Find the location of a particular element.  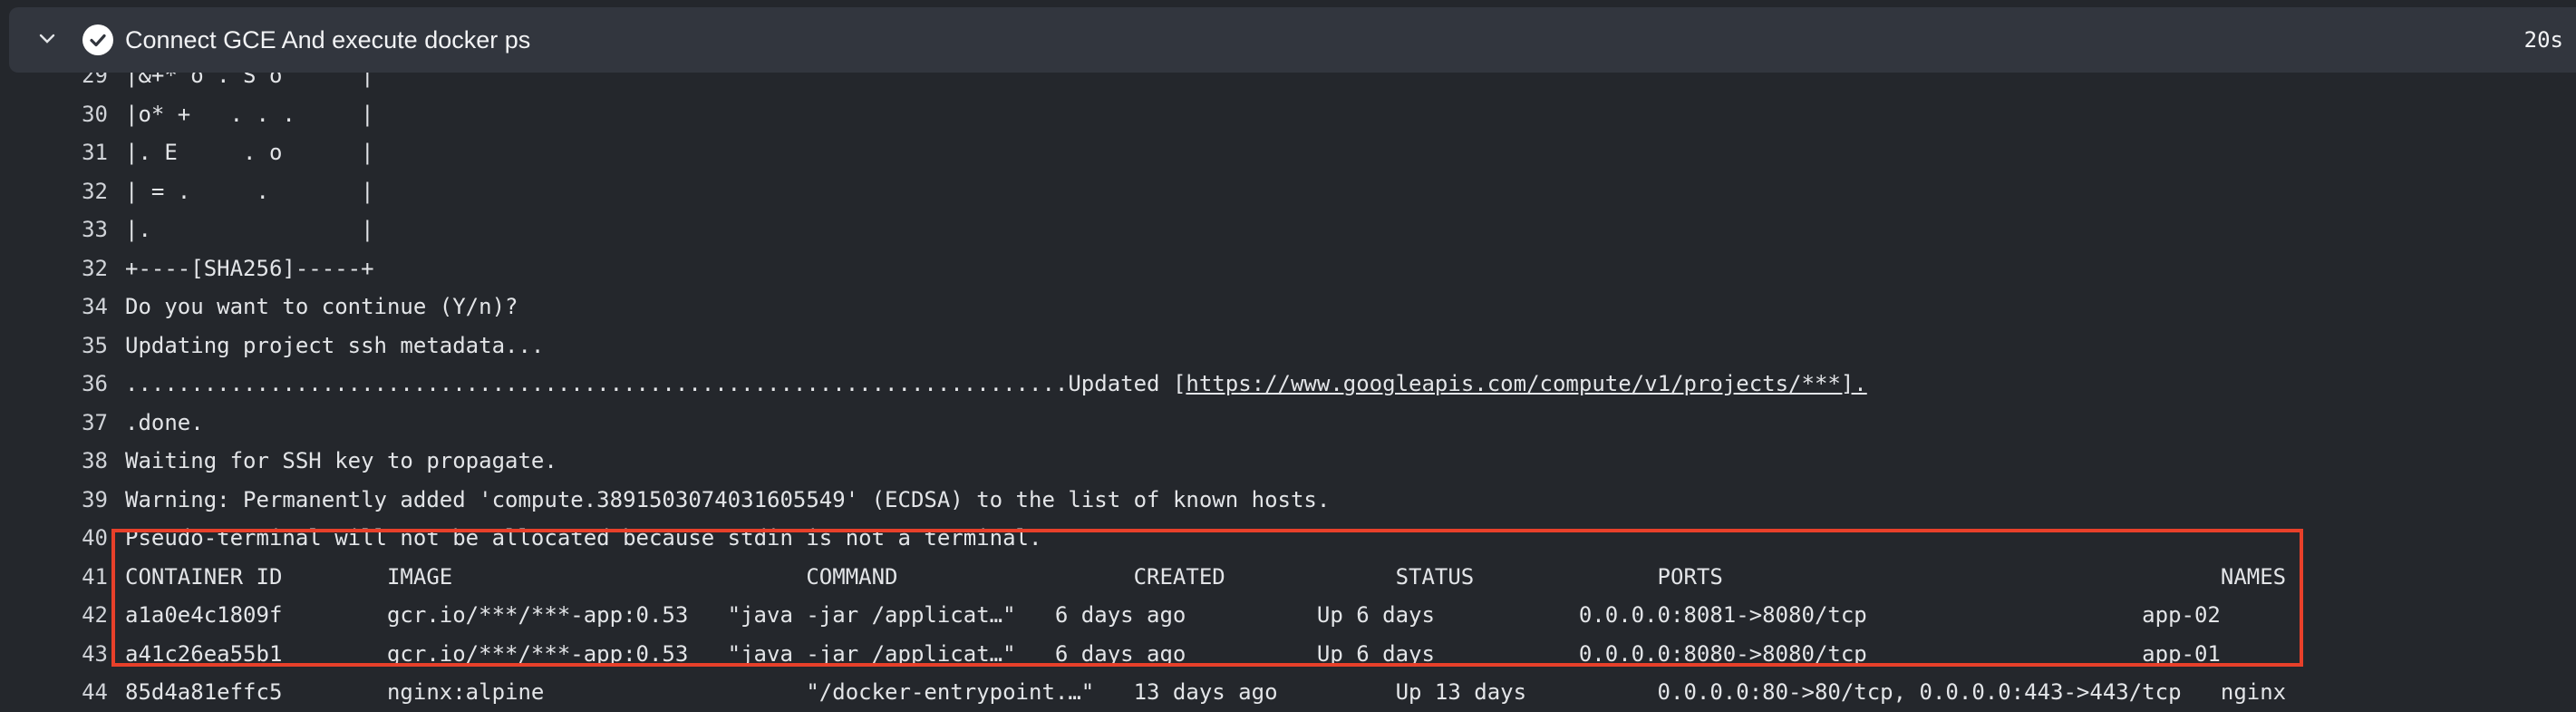

names-cell: app-01 is located at coordinates (2181, 653).